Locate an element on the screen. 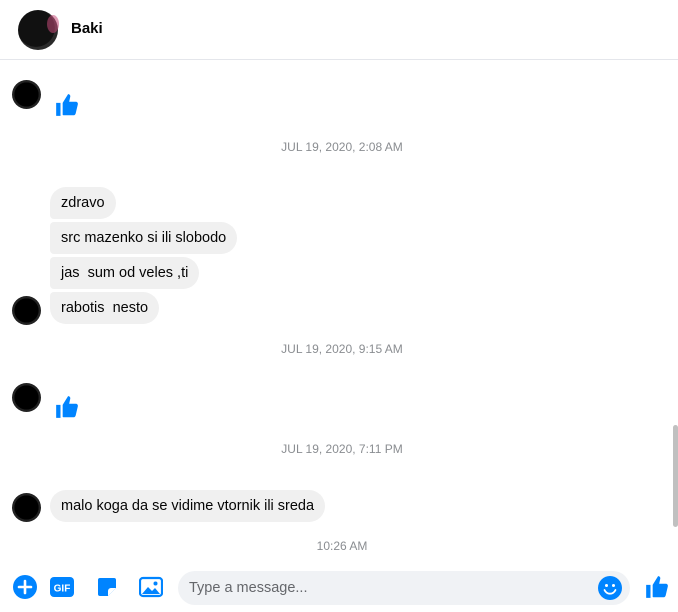 This screenshot has width=678, height=612. timestamp: JUL 19, 2020, 9:15 AM is located at coordinates (342, 349).